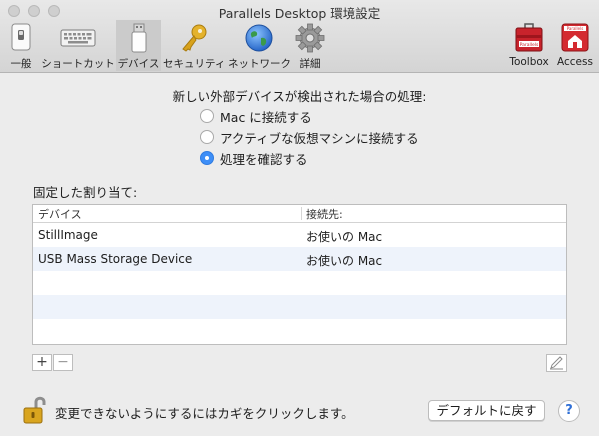 Image resolution: width=599 pixels, height=436 pixels. Describe the element at coordinates (85, 192) in the screenshot. I see `assignments-label: 固定した割り当て:` at that location.